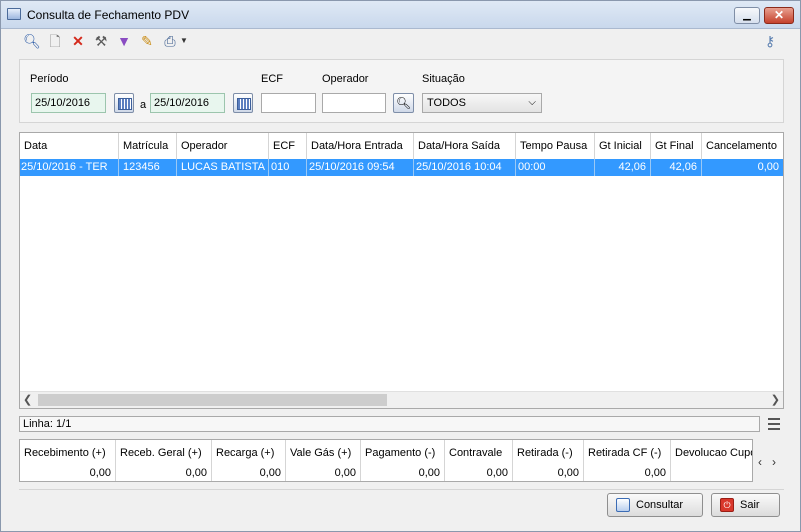 Image resolution: width=801 pixels, height=532 pixels. What do you see at coordinates (170, 41) in the screenshot?
I see `print-icon: ⎙` at bounding box center [170, 41].